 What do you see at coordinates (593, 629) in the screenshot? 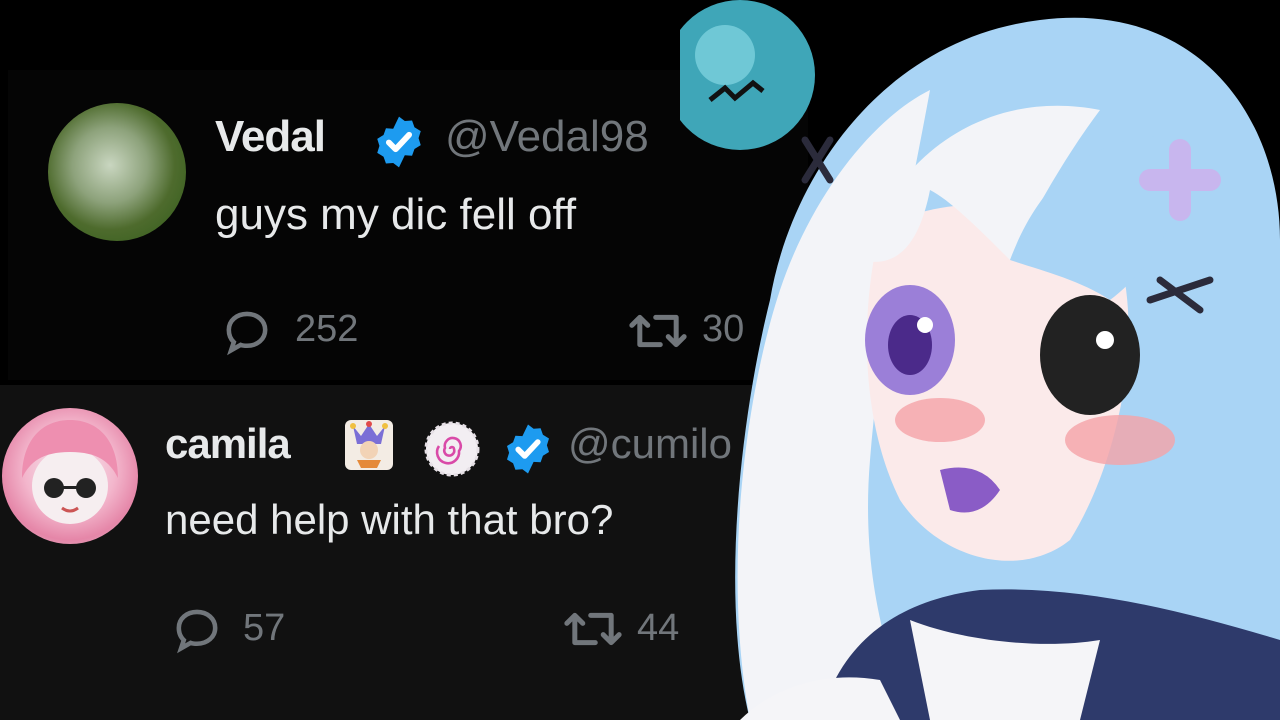
I see `retweet-icon` at bounding box center [593, 629].